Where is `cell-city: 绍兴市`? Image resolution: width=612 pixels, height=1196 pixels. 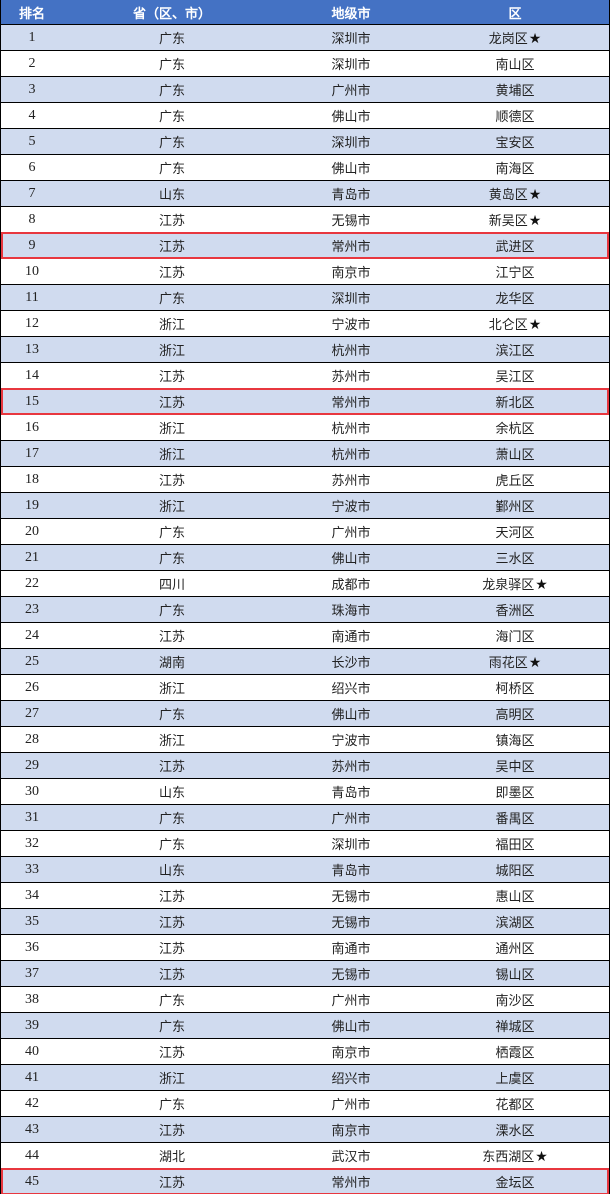 cell-city: 绍兴市 is located at coordinates (351, 687).